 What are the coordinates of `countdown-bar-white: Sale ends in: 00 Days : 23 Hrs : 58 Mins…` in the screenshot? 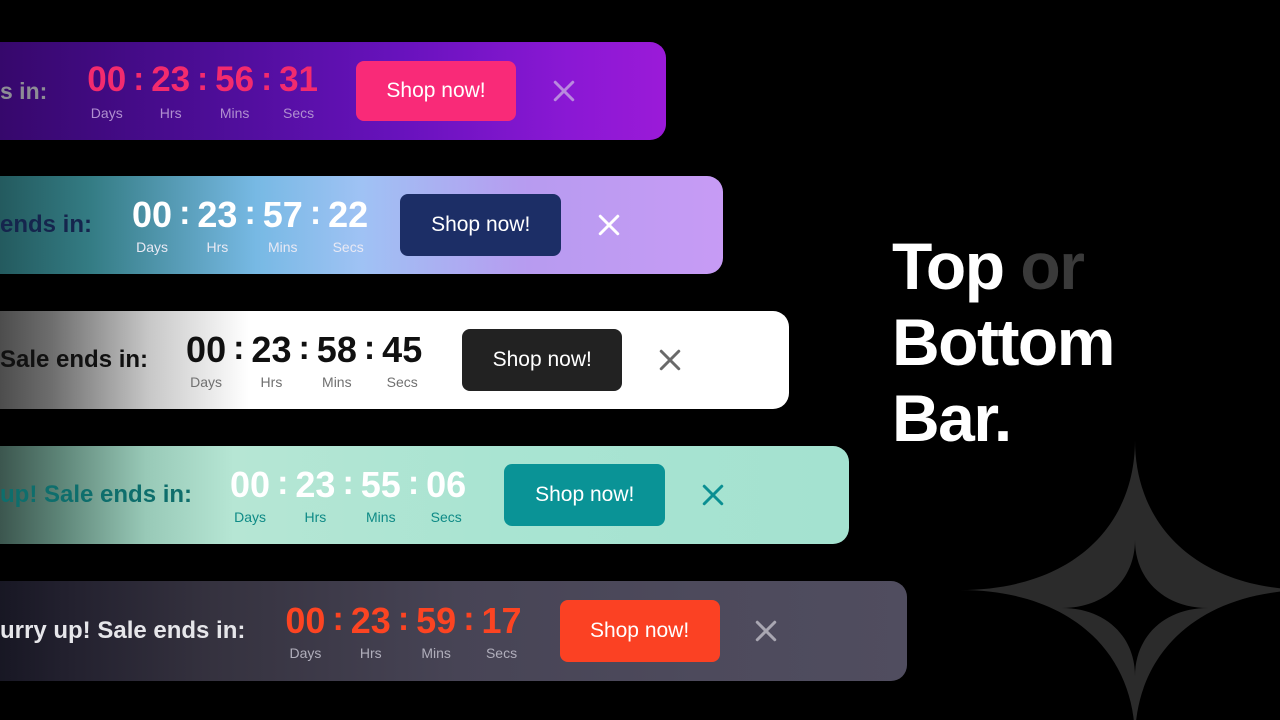 It's located at (394, 360).